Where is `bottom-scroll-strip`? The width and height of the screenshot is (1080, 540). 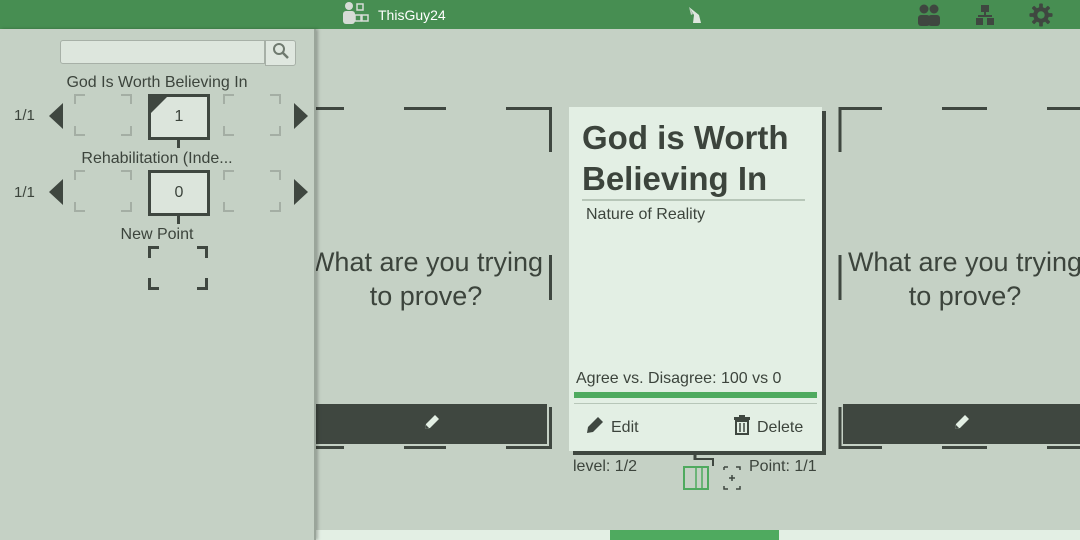 bottom-scroll-strip is located at coordinates (698, 535).